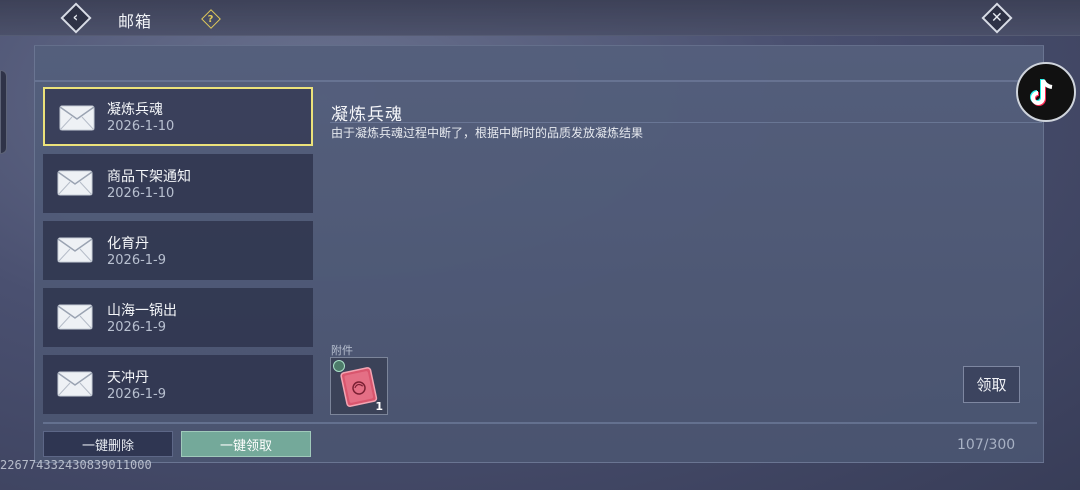  I want to click on chevron-left-icon: ‹, so click(76, 18).